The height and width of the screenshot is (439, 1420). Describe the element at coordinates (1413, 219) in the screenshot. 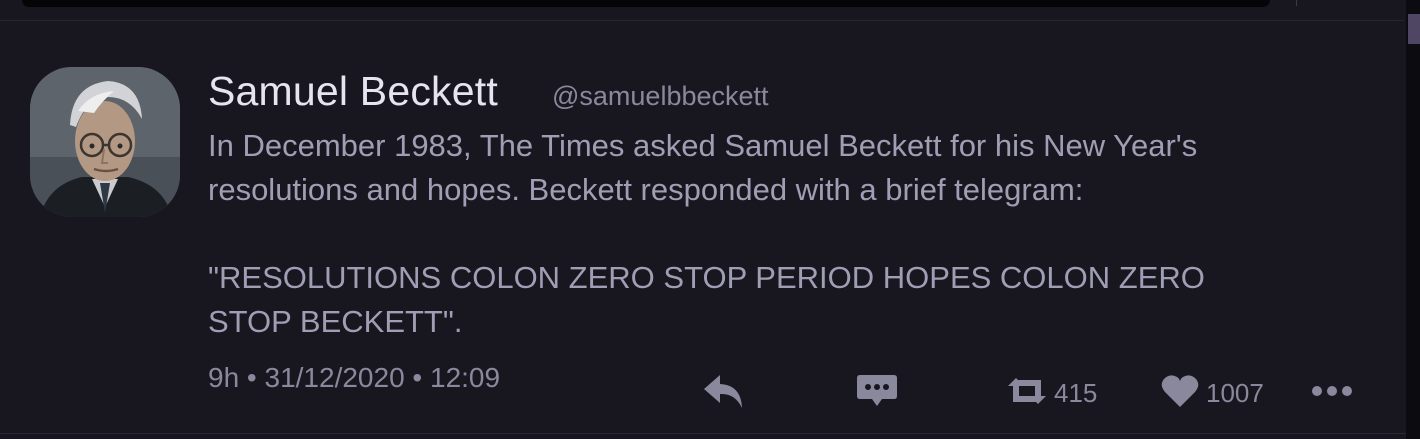

I see `window-edge` at that location.